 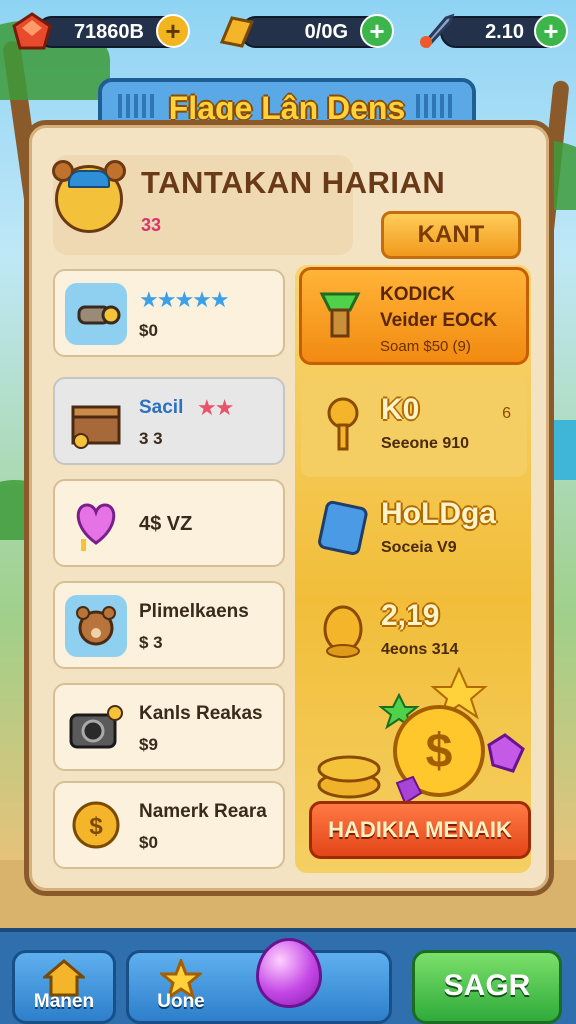 What do you see at coordinates (306, 32) in the screenshot?
I see `resource-gold: 0/0G +` at bounding box center [306, 32].